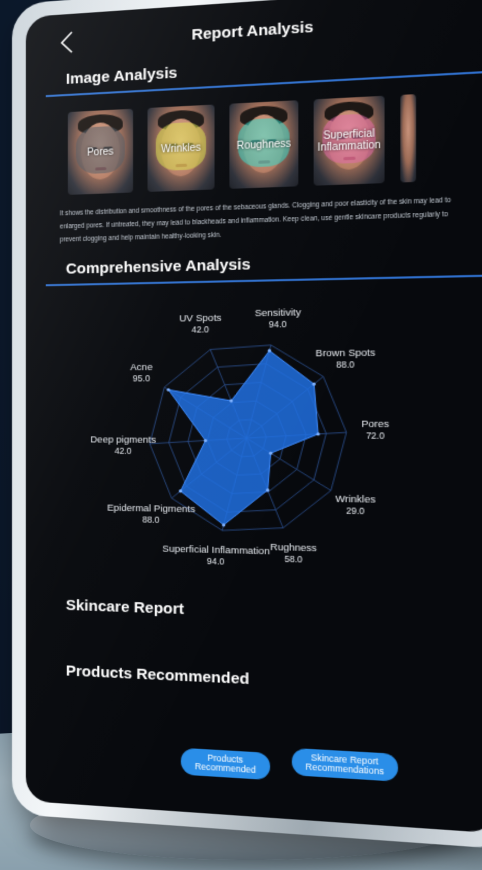  I want to click on radar-point-acne, so click(168, 390).